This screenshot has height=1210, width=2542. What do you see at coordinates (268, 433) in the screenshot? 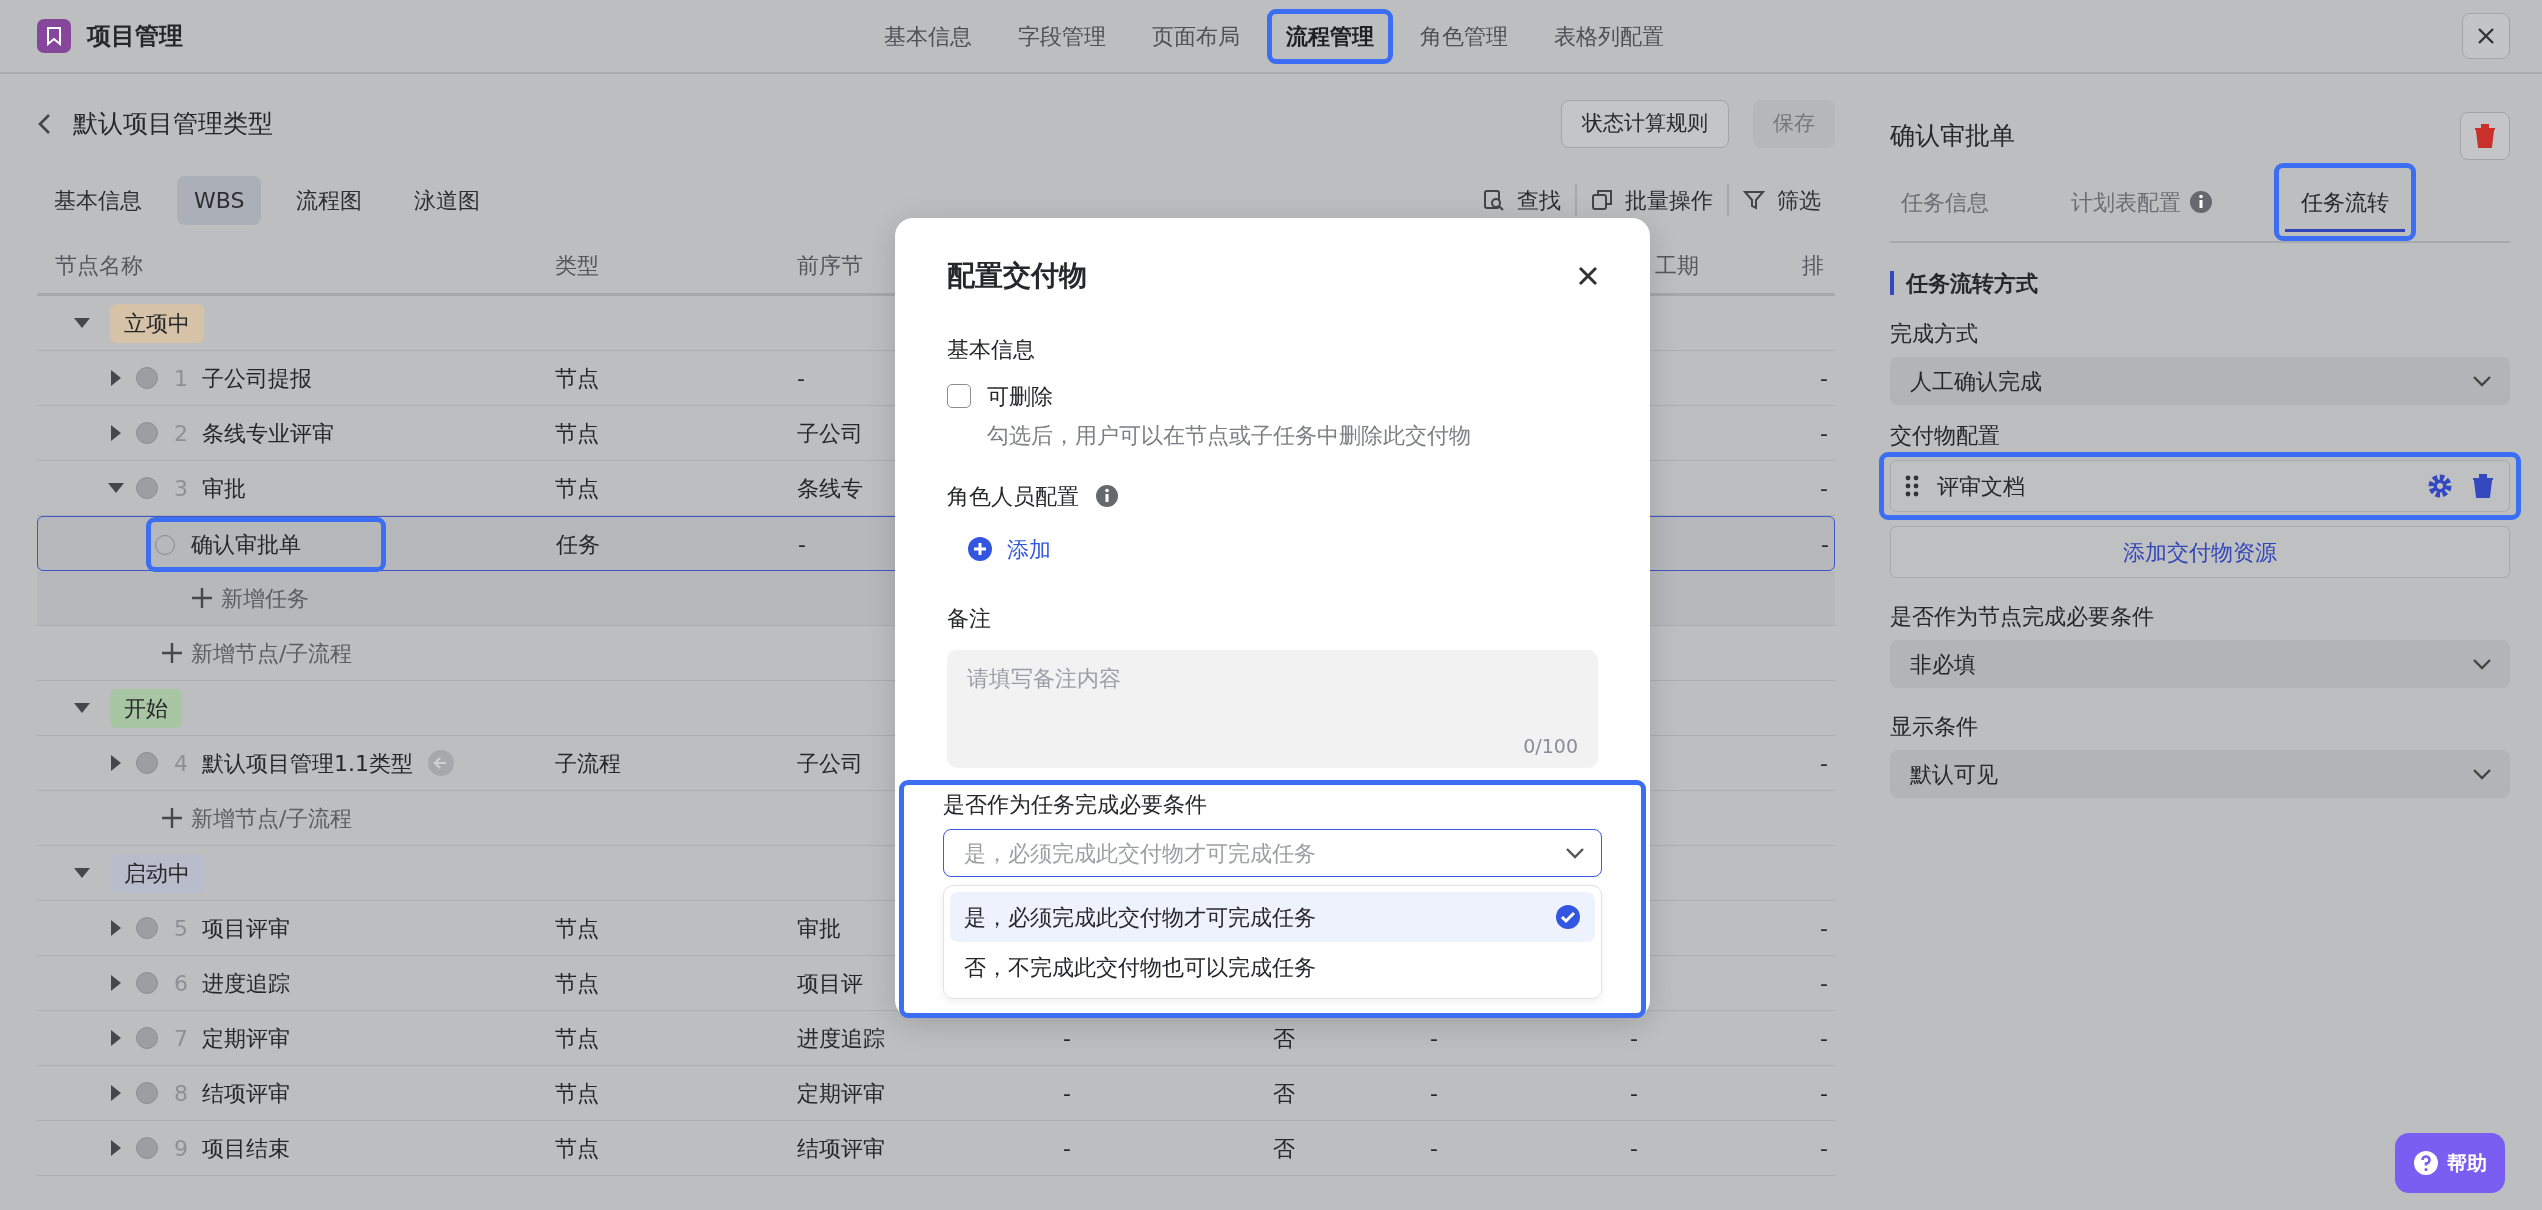
I see `node-name: 条线专业评审` at bounding box center [268, 433].